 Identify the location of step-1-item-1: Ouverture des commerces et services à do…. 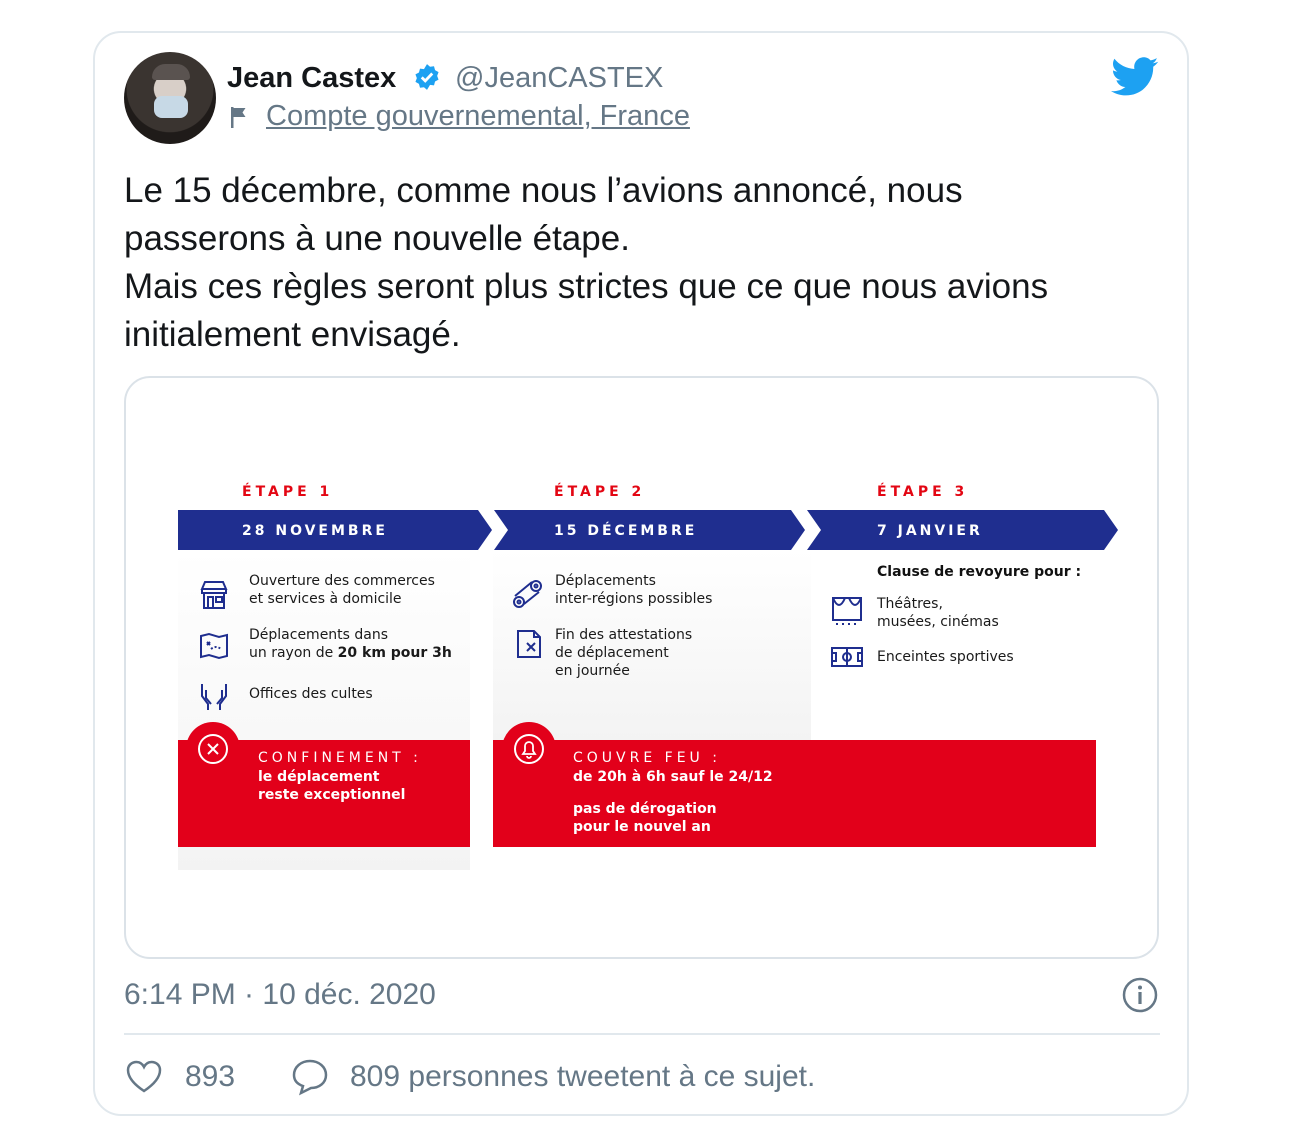
(342, 590).